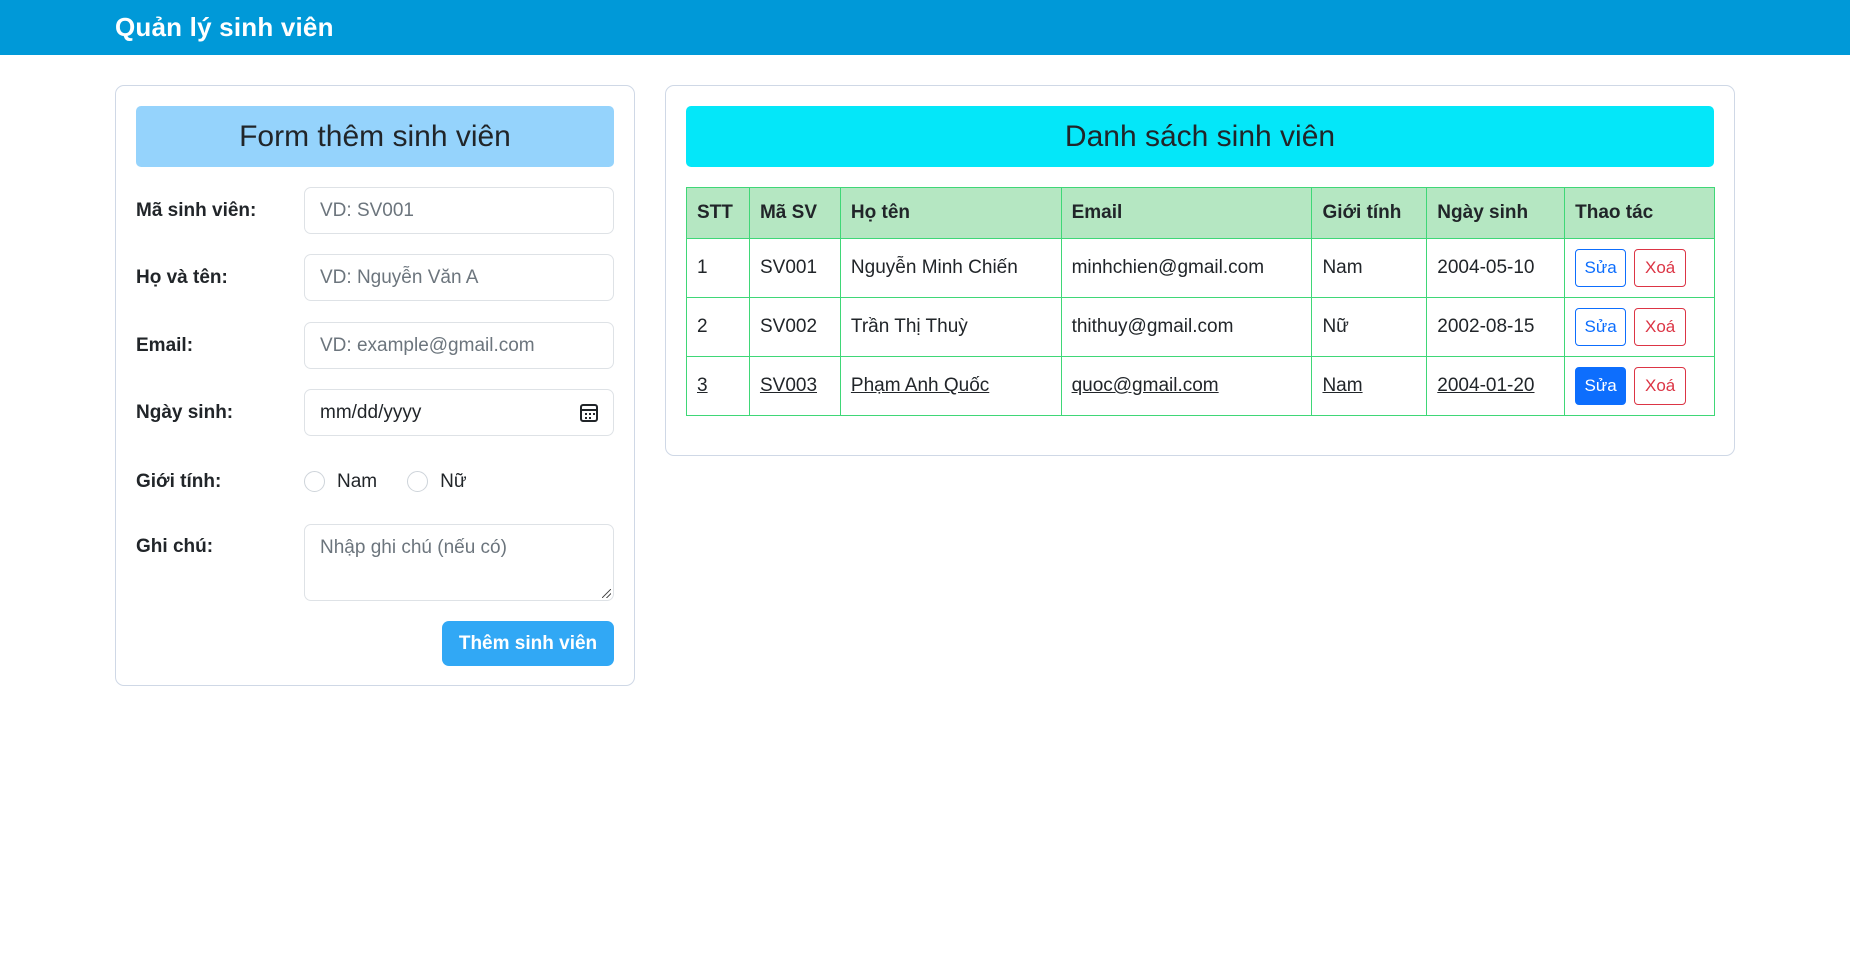 The image size is (1850, 957). I want to click on birthdate-input: mm/dd/yyyy, so click(459, 412).